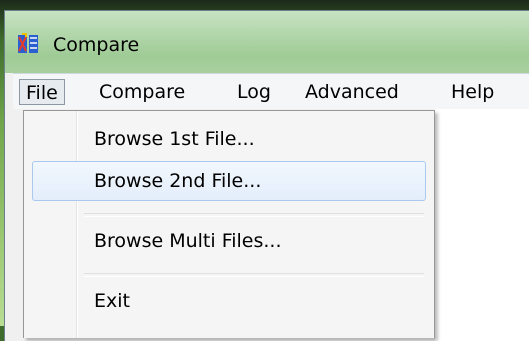  Describe the element at coordinates (482, 225) in the screenshot. I see `client-area` at that location.